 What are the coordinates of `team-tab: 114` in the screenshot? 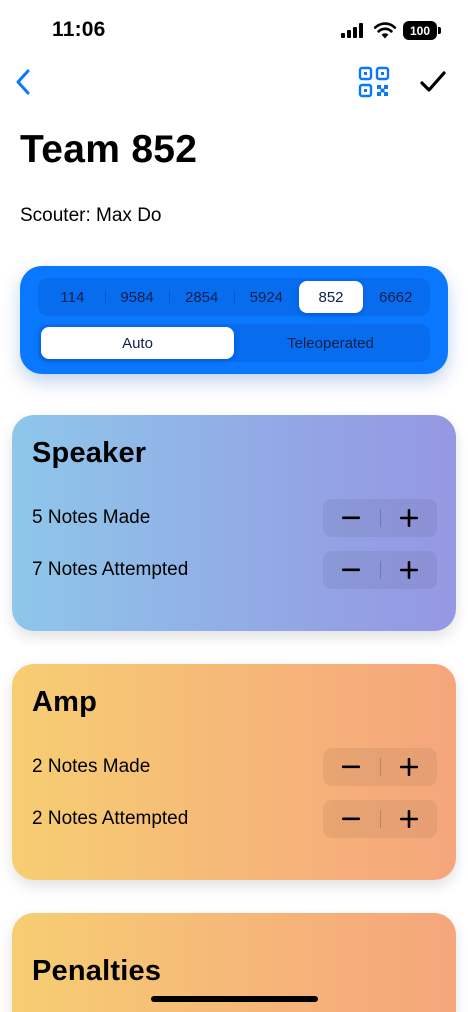 It's located at (72, 297).